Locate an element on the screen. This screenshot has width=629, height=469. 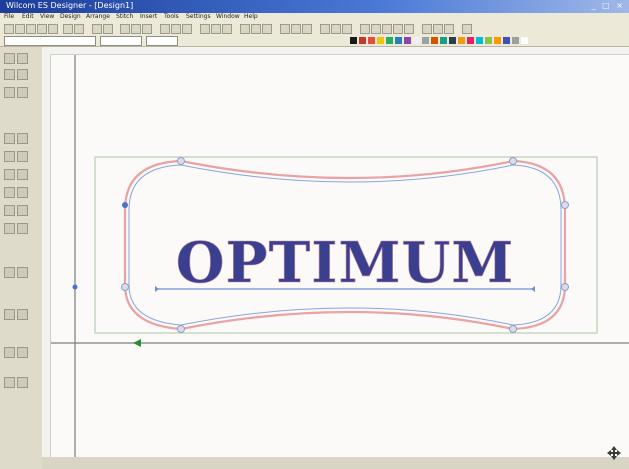
open-icon is located at coordinates (31, 29).